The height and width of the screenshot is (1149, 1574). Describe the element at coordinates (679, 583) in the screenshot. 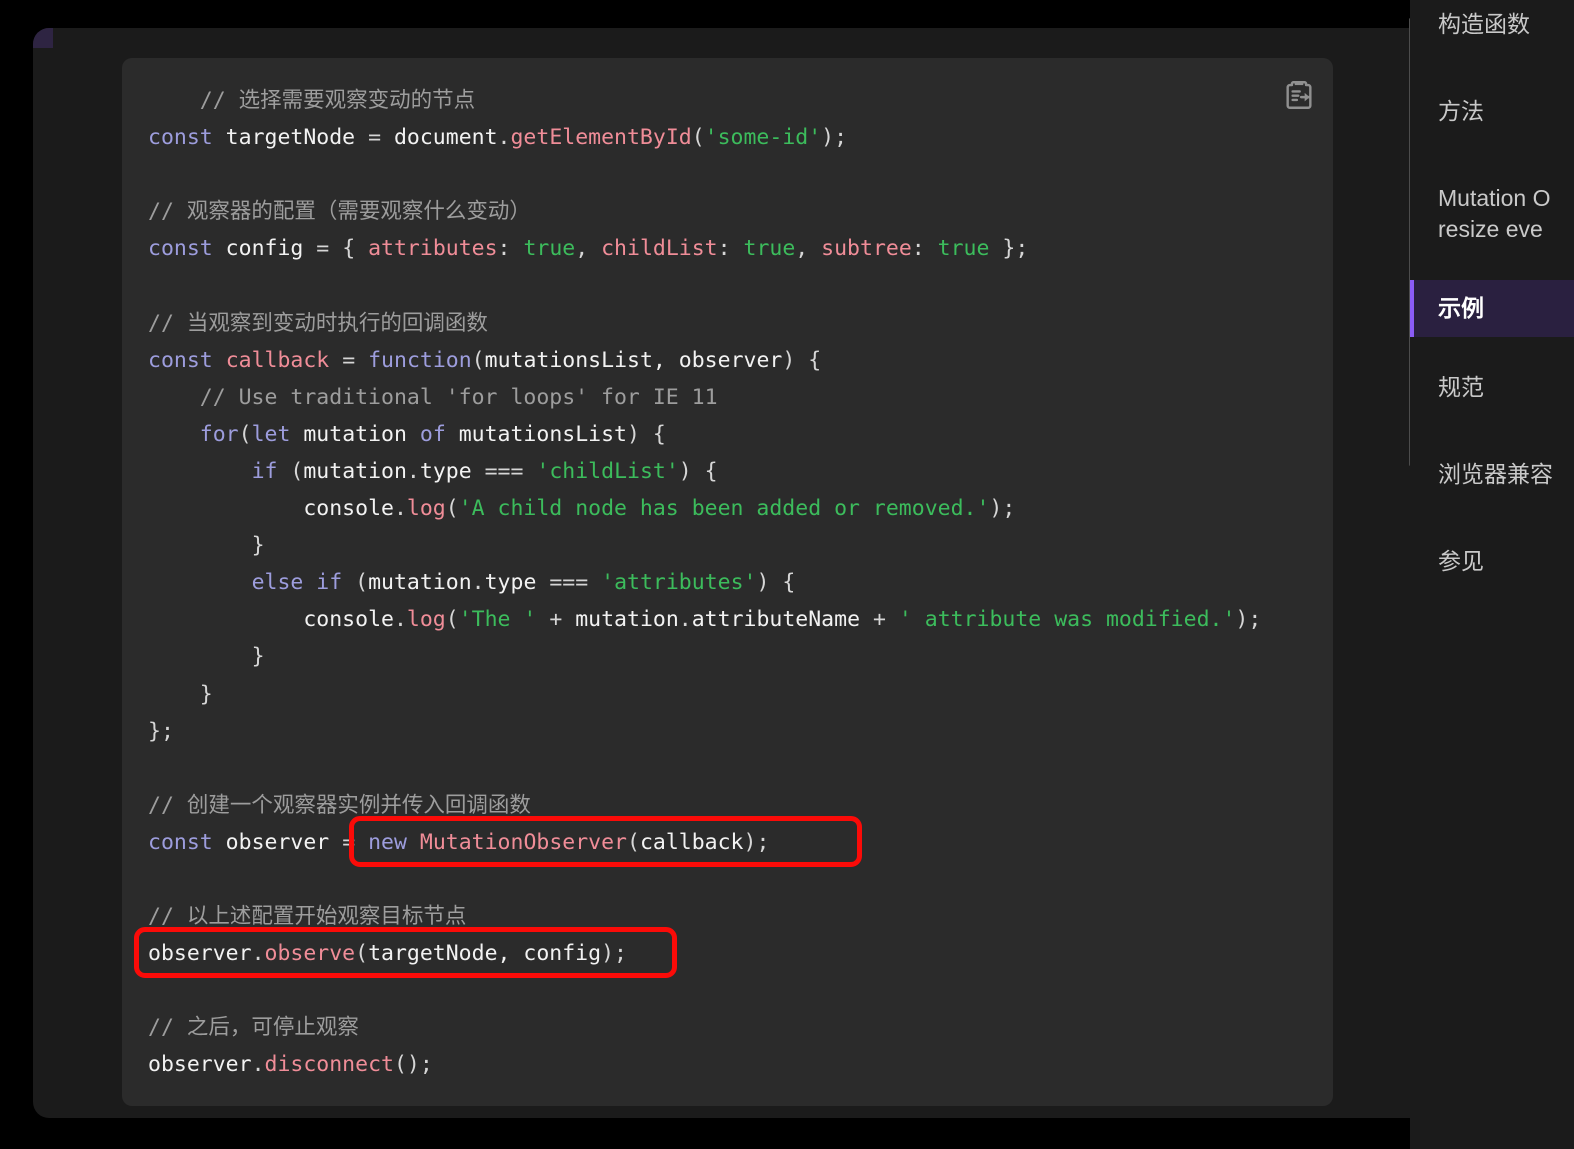

I see `code-token: 'attributes'` at that location.